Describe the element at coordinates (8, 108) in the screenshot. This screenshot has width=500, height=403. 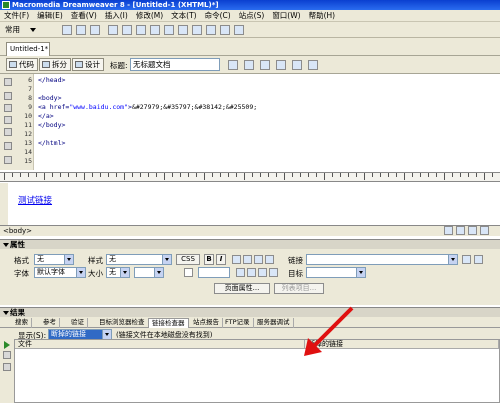
I see `expand-icon` at that location.